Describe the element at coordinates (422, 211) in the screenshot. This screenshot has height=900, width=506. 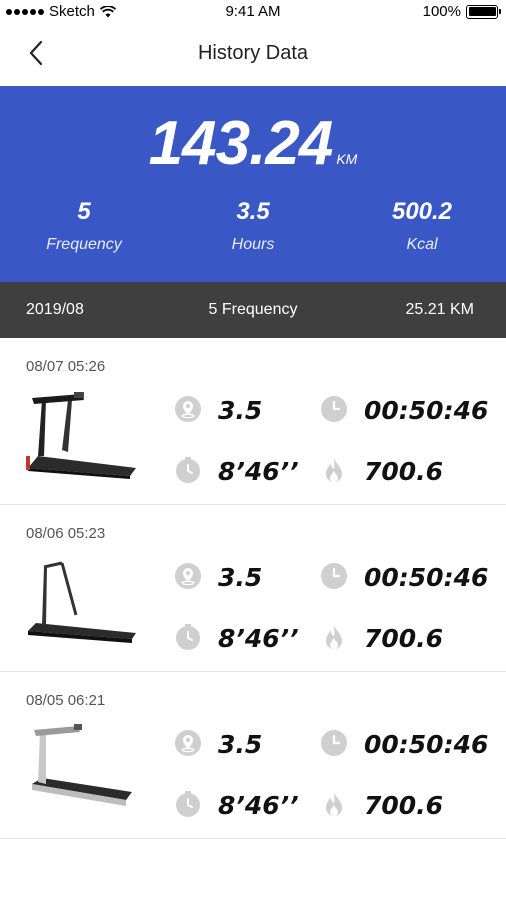
I see `stat-kcal-value: 500.2` at that location.